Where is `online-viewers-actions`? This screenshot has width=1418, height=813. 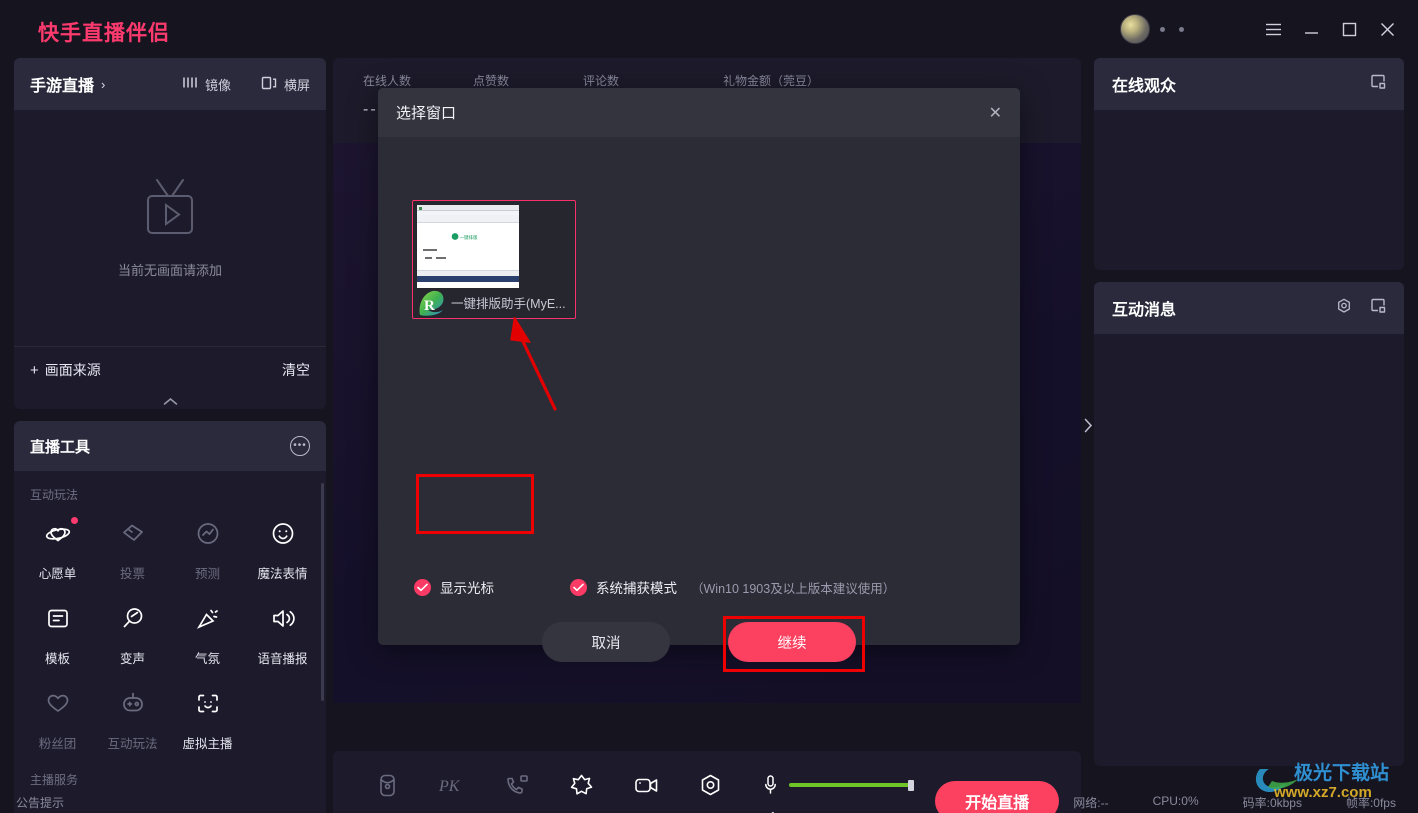
online-viewers-actions is located at coordinates (1378, 84).